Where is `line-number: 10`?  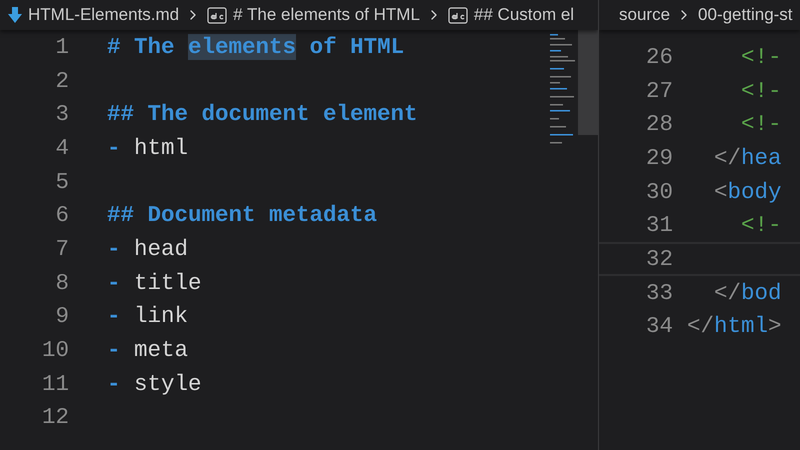
line-number: 10 is located at coordinates (54, 350).